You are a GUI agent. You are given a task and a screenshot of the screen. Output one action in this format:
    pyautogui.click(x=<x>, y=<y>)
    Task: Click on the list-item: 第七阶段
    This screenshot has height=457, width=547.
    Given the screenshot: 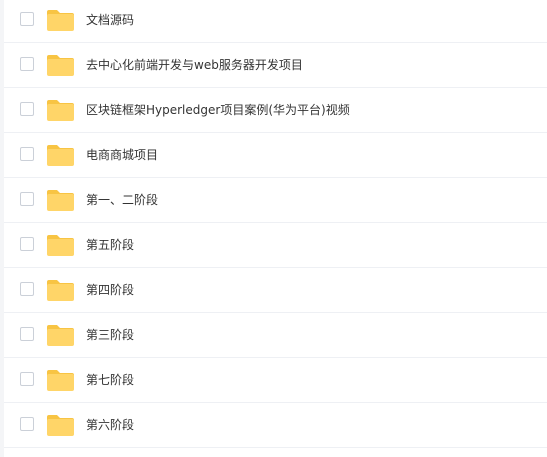 What is the action you would take?
    pyautogui.click(x=275, y=380)
    